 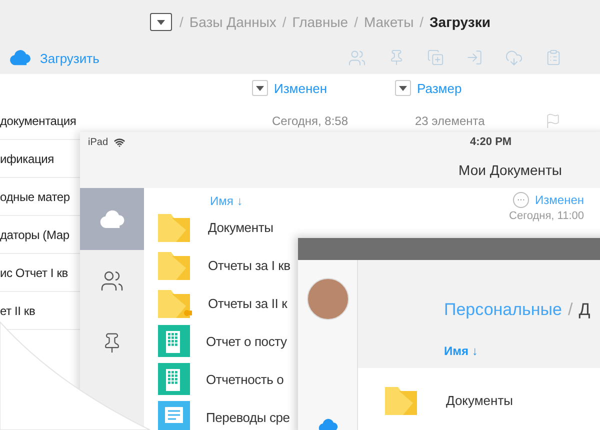 I want to click on avatar, so click(x=327, y=299).